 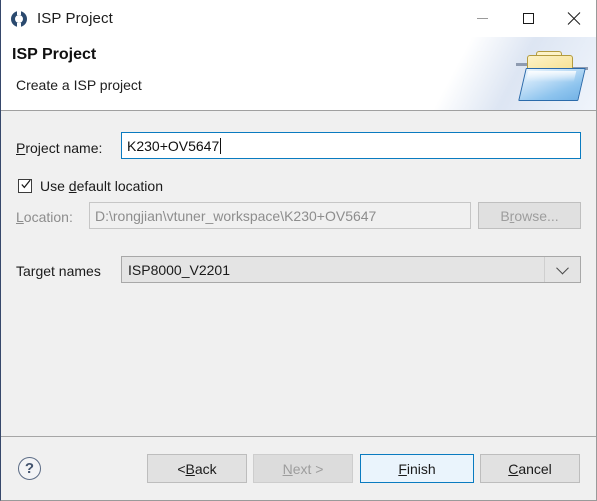 I want to click on close-icon, so click(x=574, y=18).